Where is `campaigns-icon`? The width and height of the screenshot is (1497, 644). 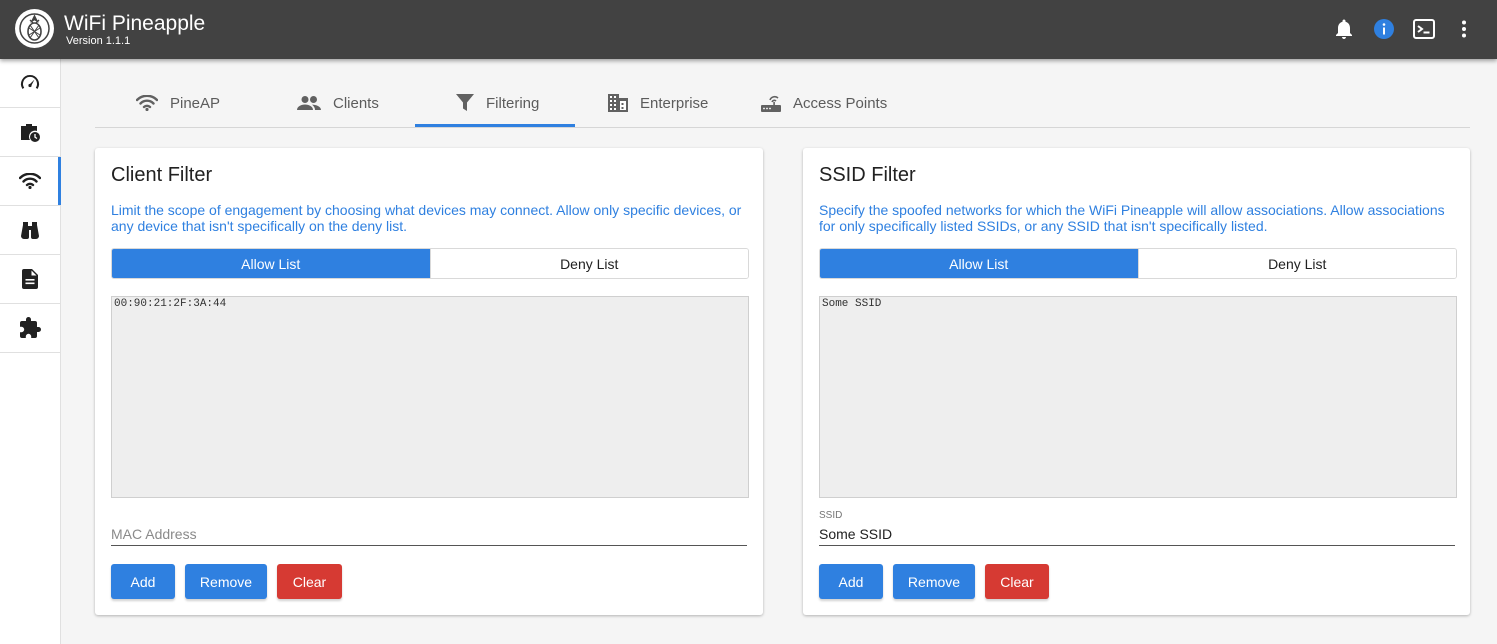
campaigns-icon is located at coordinates (30, 133).